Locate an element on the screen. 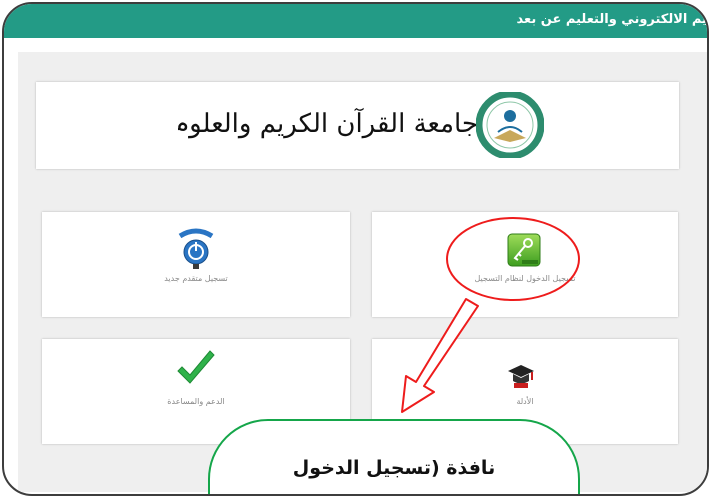 This screenshot has width=713, height=502. login-highlight-circle is located at coordinates (513, 259).